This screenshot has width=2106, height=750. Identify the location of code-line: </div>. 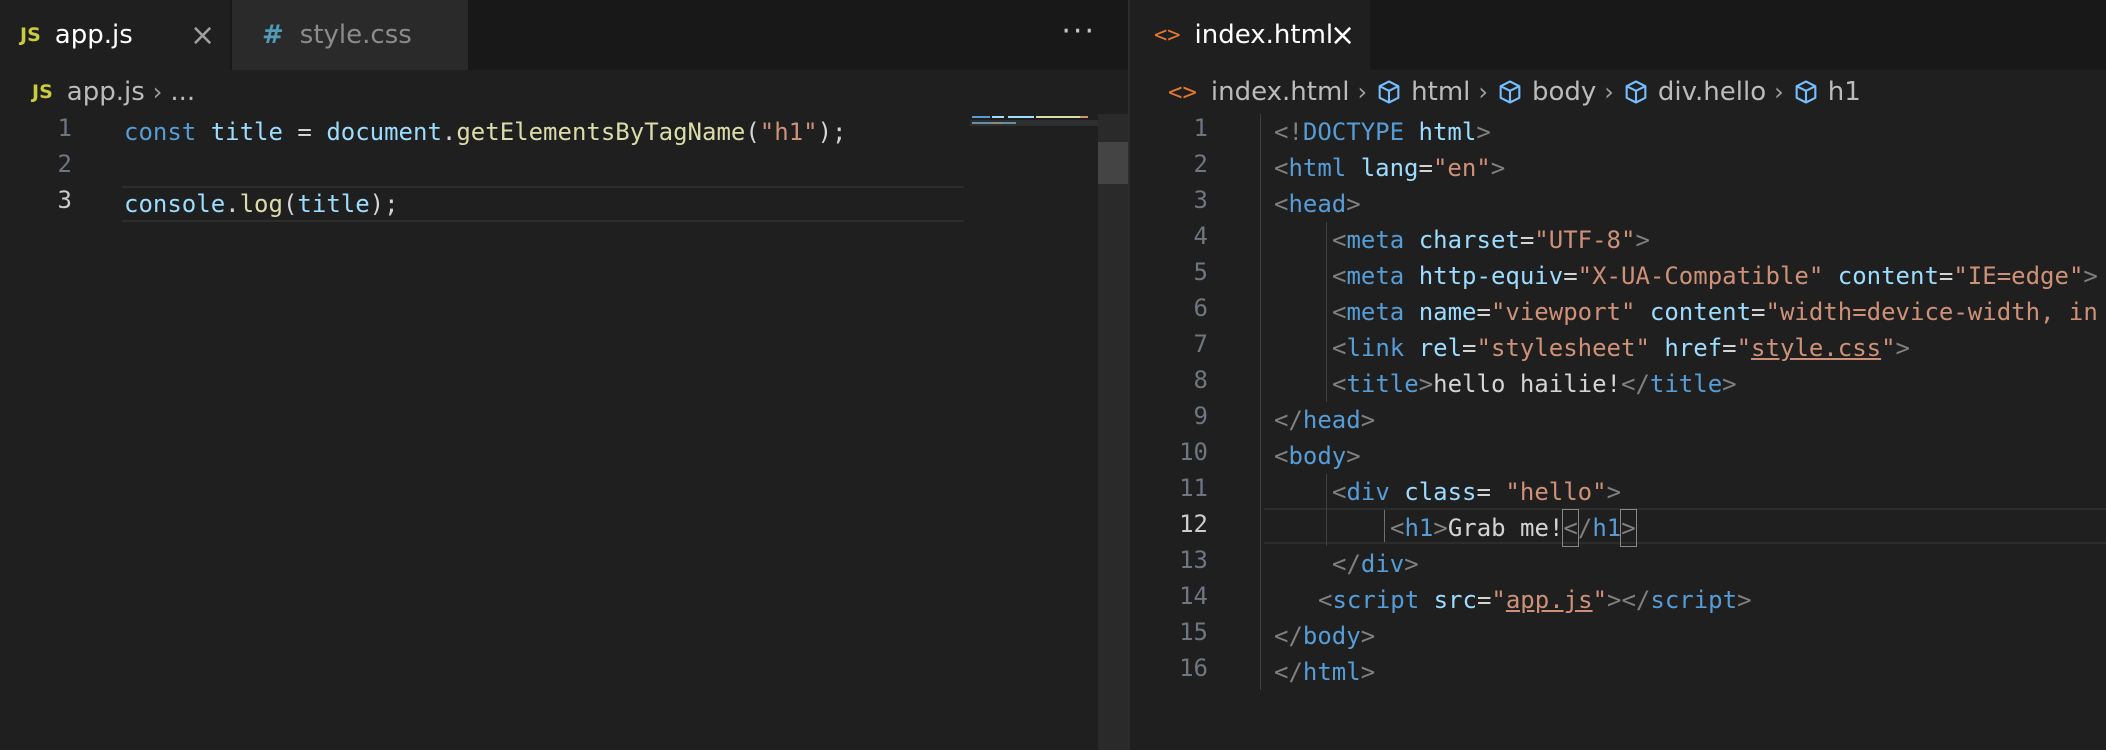
(1375, 564).